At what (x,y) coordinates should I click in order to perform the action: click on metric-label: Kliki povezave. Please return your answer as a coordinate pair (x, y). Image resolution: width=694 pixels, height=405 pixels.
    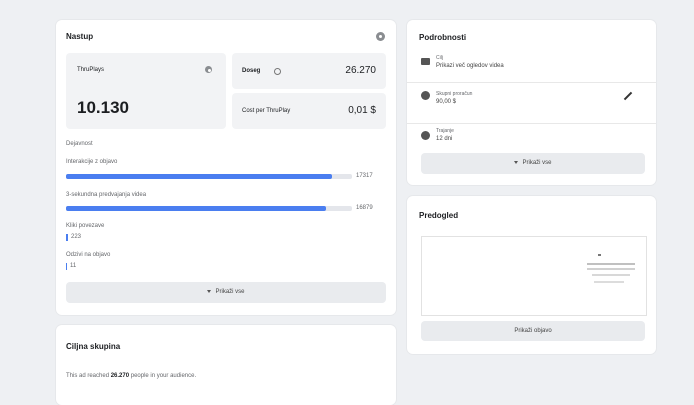
    Looking at the image, I should click on (85, 226).